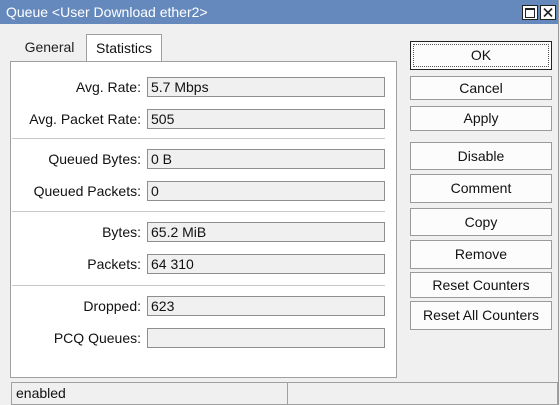 This screenshot has width=560, height=405. Describe the element at coordinates (481, 156) in the screenshot. I see `disable-button: Disable` at that location.